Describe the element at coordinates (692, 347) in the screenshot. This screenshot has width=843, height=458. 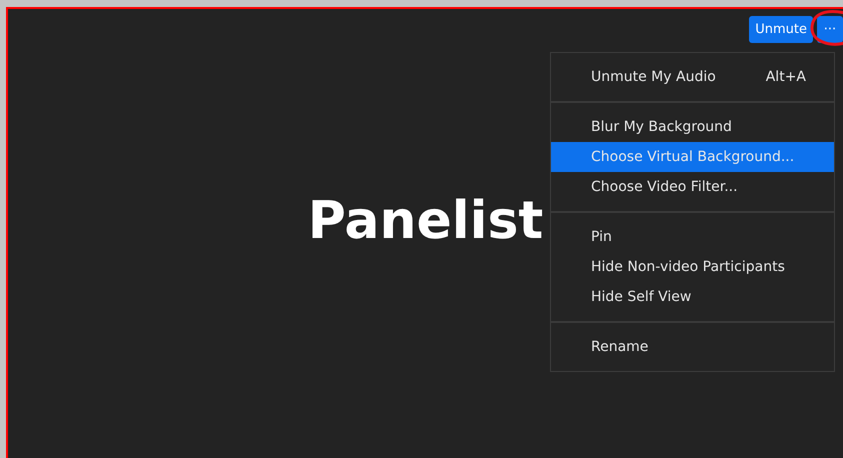
I see `menu-item: Rename` at that location.